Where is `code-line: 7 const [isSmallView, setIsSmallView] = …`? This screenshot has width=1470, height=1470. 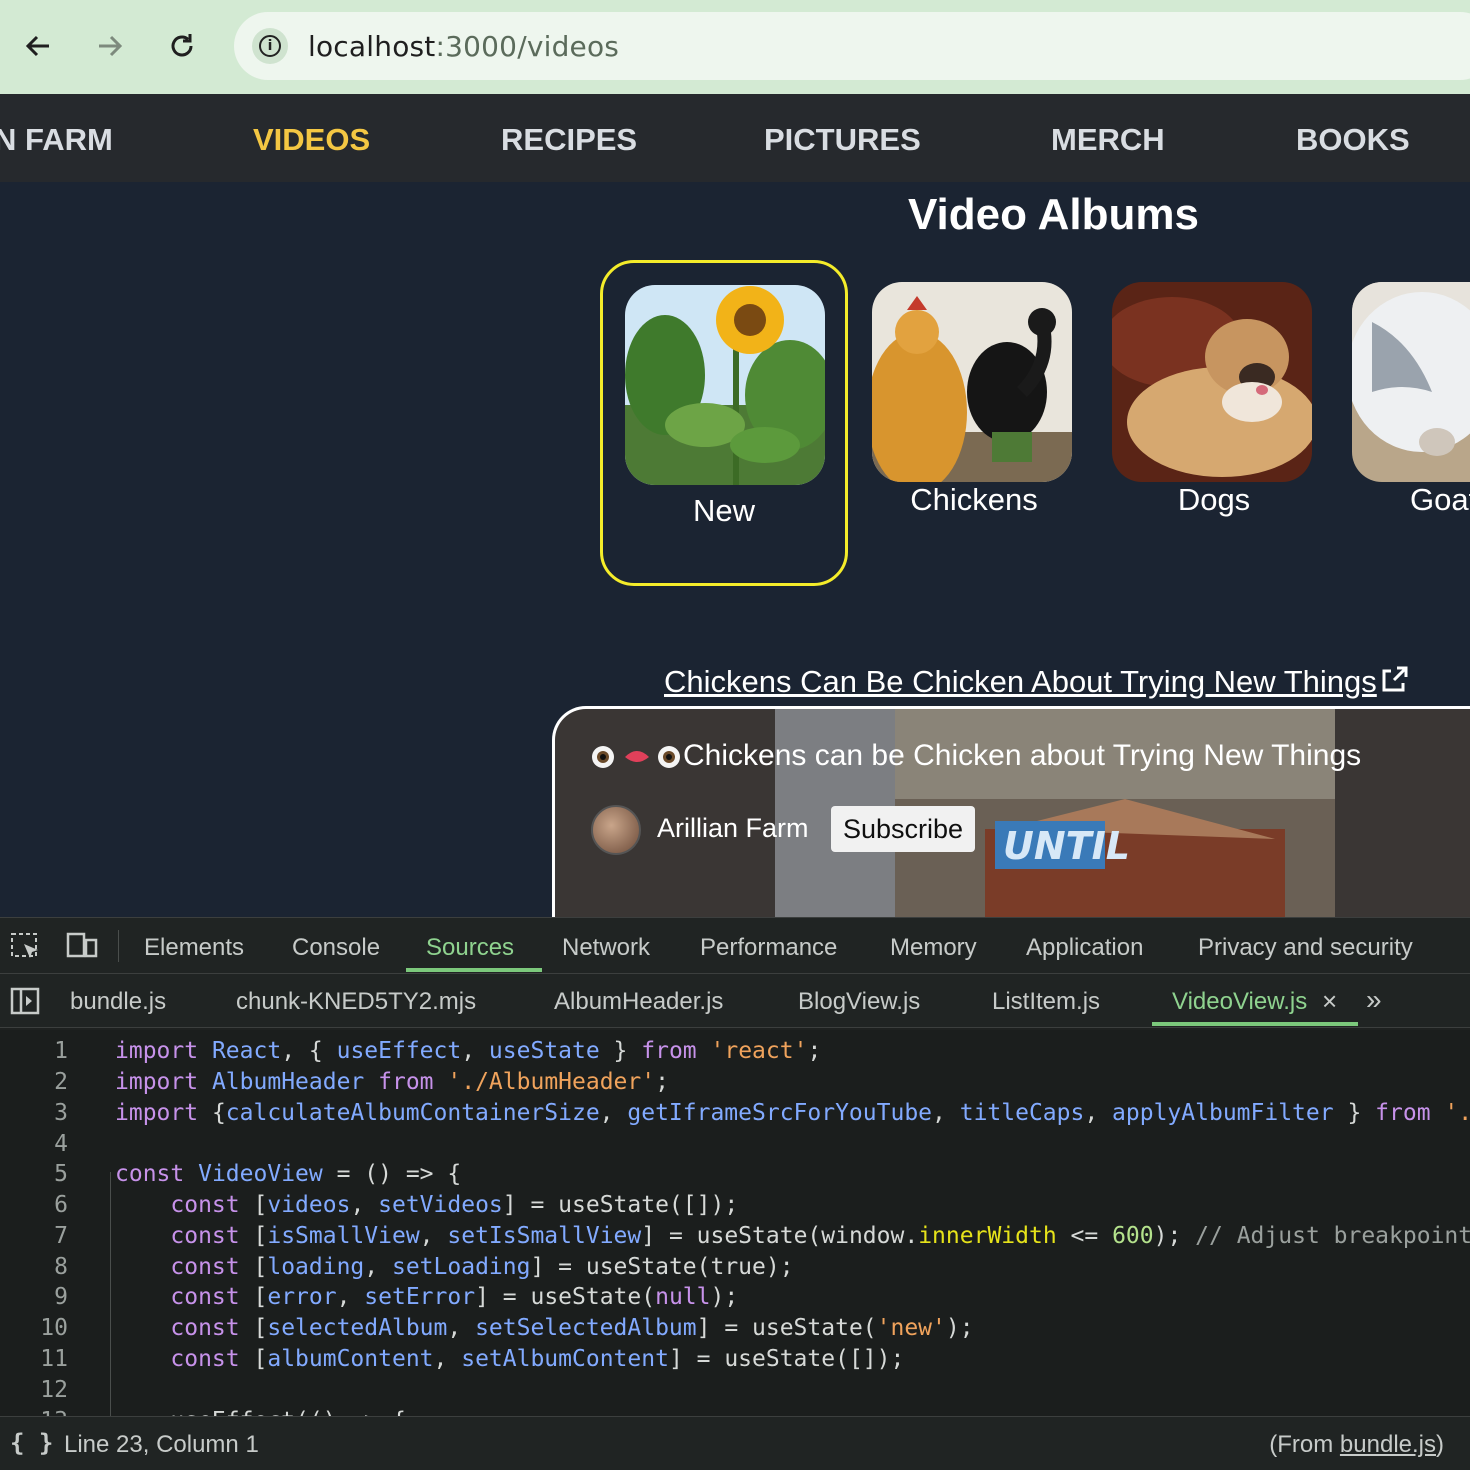 code-line: 7 const [isSmallView, setIsSmallView] = … is located at coordinates (735, 1238).